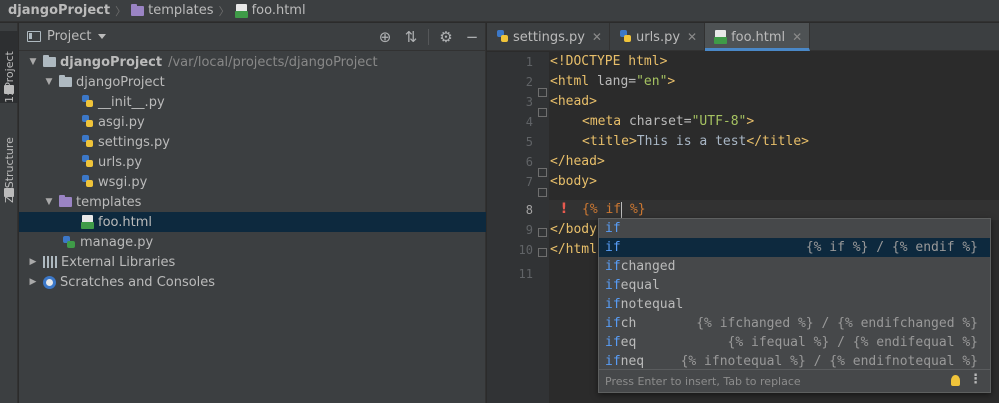 The image size is (999, 403). Describe the element at coordinates (252, 222) in the screenshot. I see `tree-item-foo-html: foo.html` at that location.